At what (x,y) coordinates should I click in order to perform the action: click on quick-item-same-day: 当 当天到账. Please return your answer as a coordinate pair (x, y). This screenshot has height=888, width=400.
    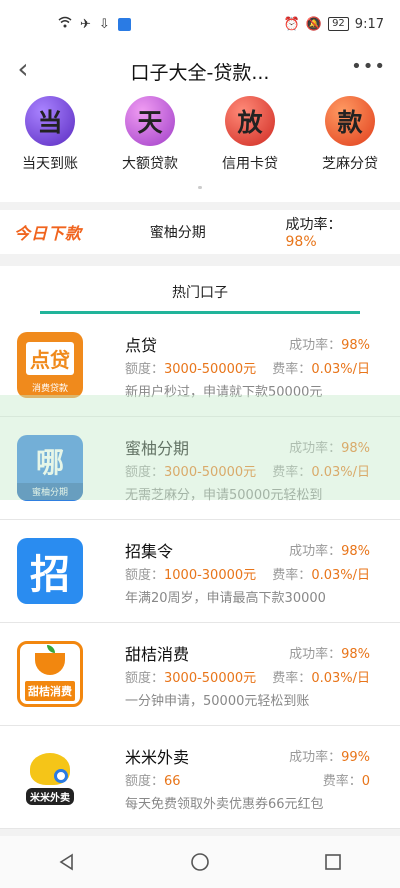
    Looking at the image, I should click on (50, 149).